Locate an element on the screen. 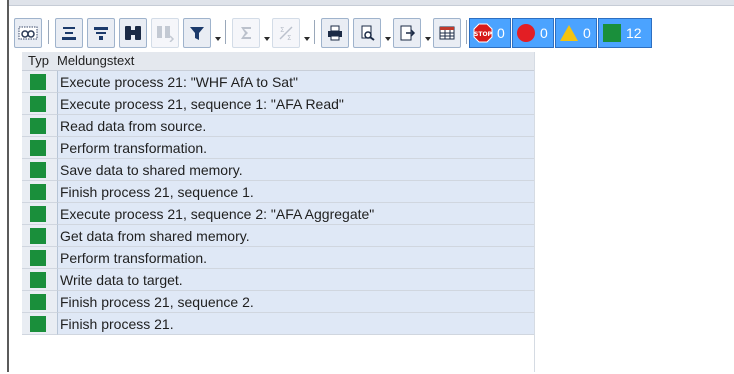  message-text: Finish process 21, sequence 2. is located at coordinates (295, 302).